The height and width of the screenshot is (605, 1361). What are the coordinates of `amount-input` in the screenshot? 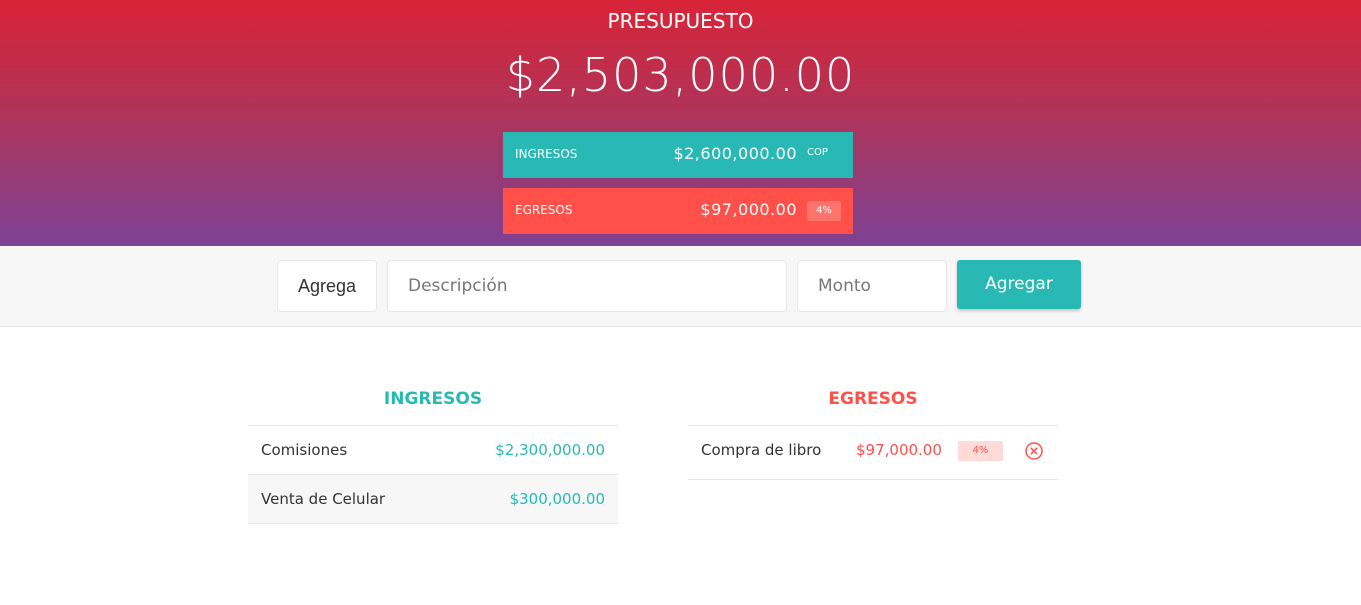 It's located at (872, 286).